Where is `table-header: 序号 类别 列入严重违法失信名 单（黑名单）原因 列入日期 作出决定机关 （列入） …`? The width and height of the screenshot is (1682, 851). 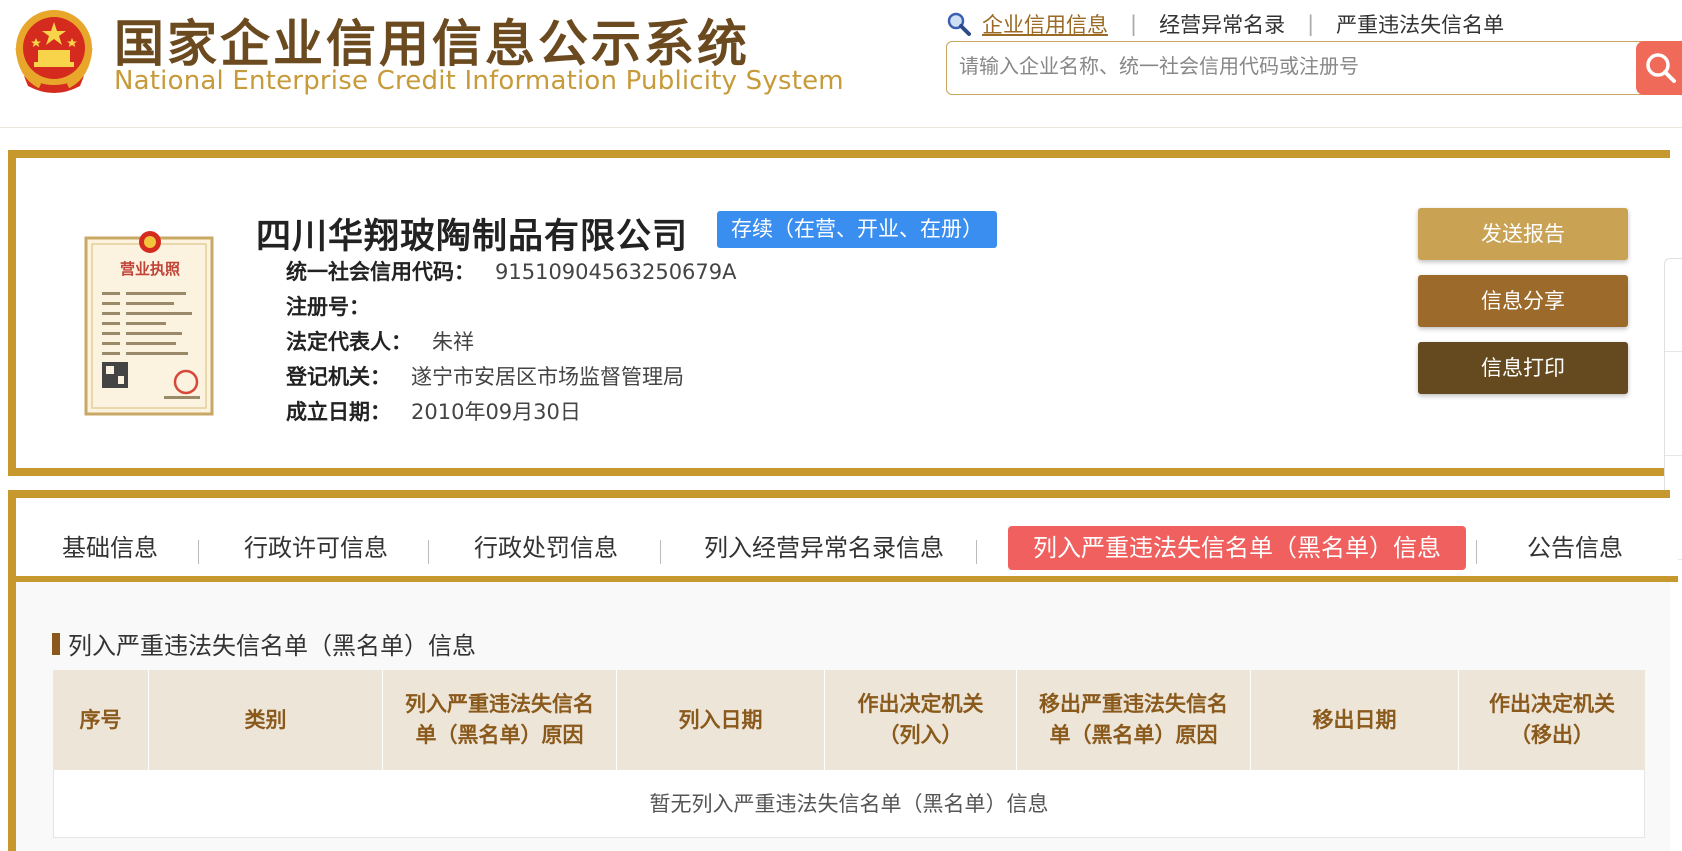
table-header: 序号 类别 列入严重违法失信名 单（黑名单）原因 列入日期 作出决定机关 （列入） … is located at coordinates (849, 720).